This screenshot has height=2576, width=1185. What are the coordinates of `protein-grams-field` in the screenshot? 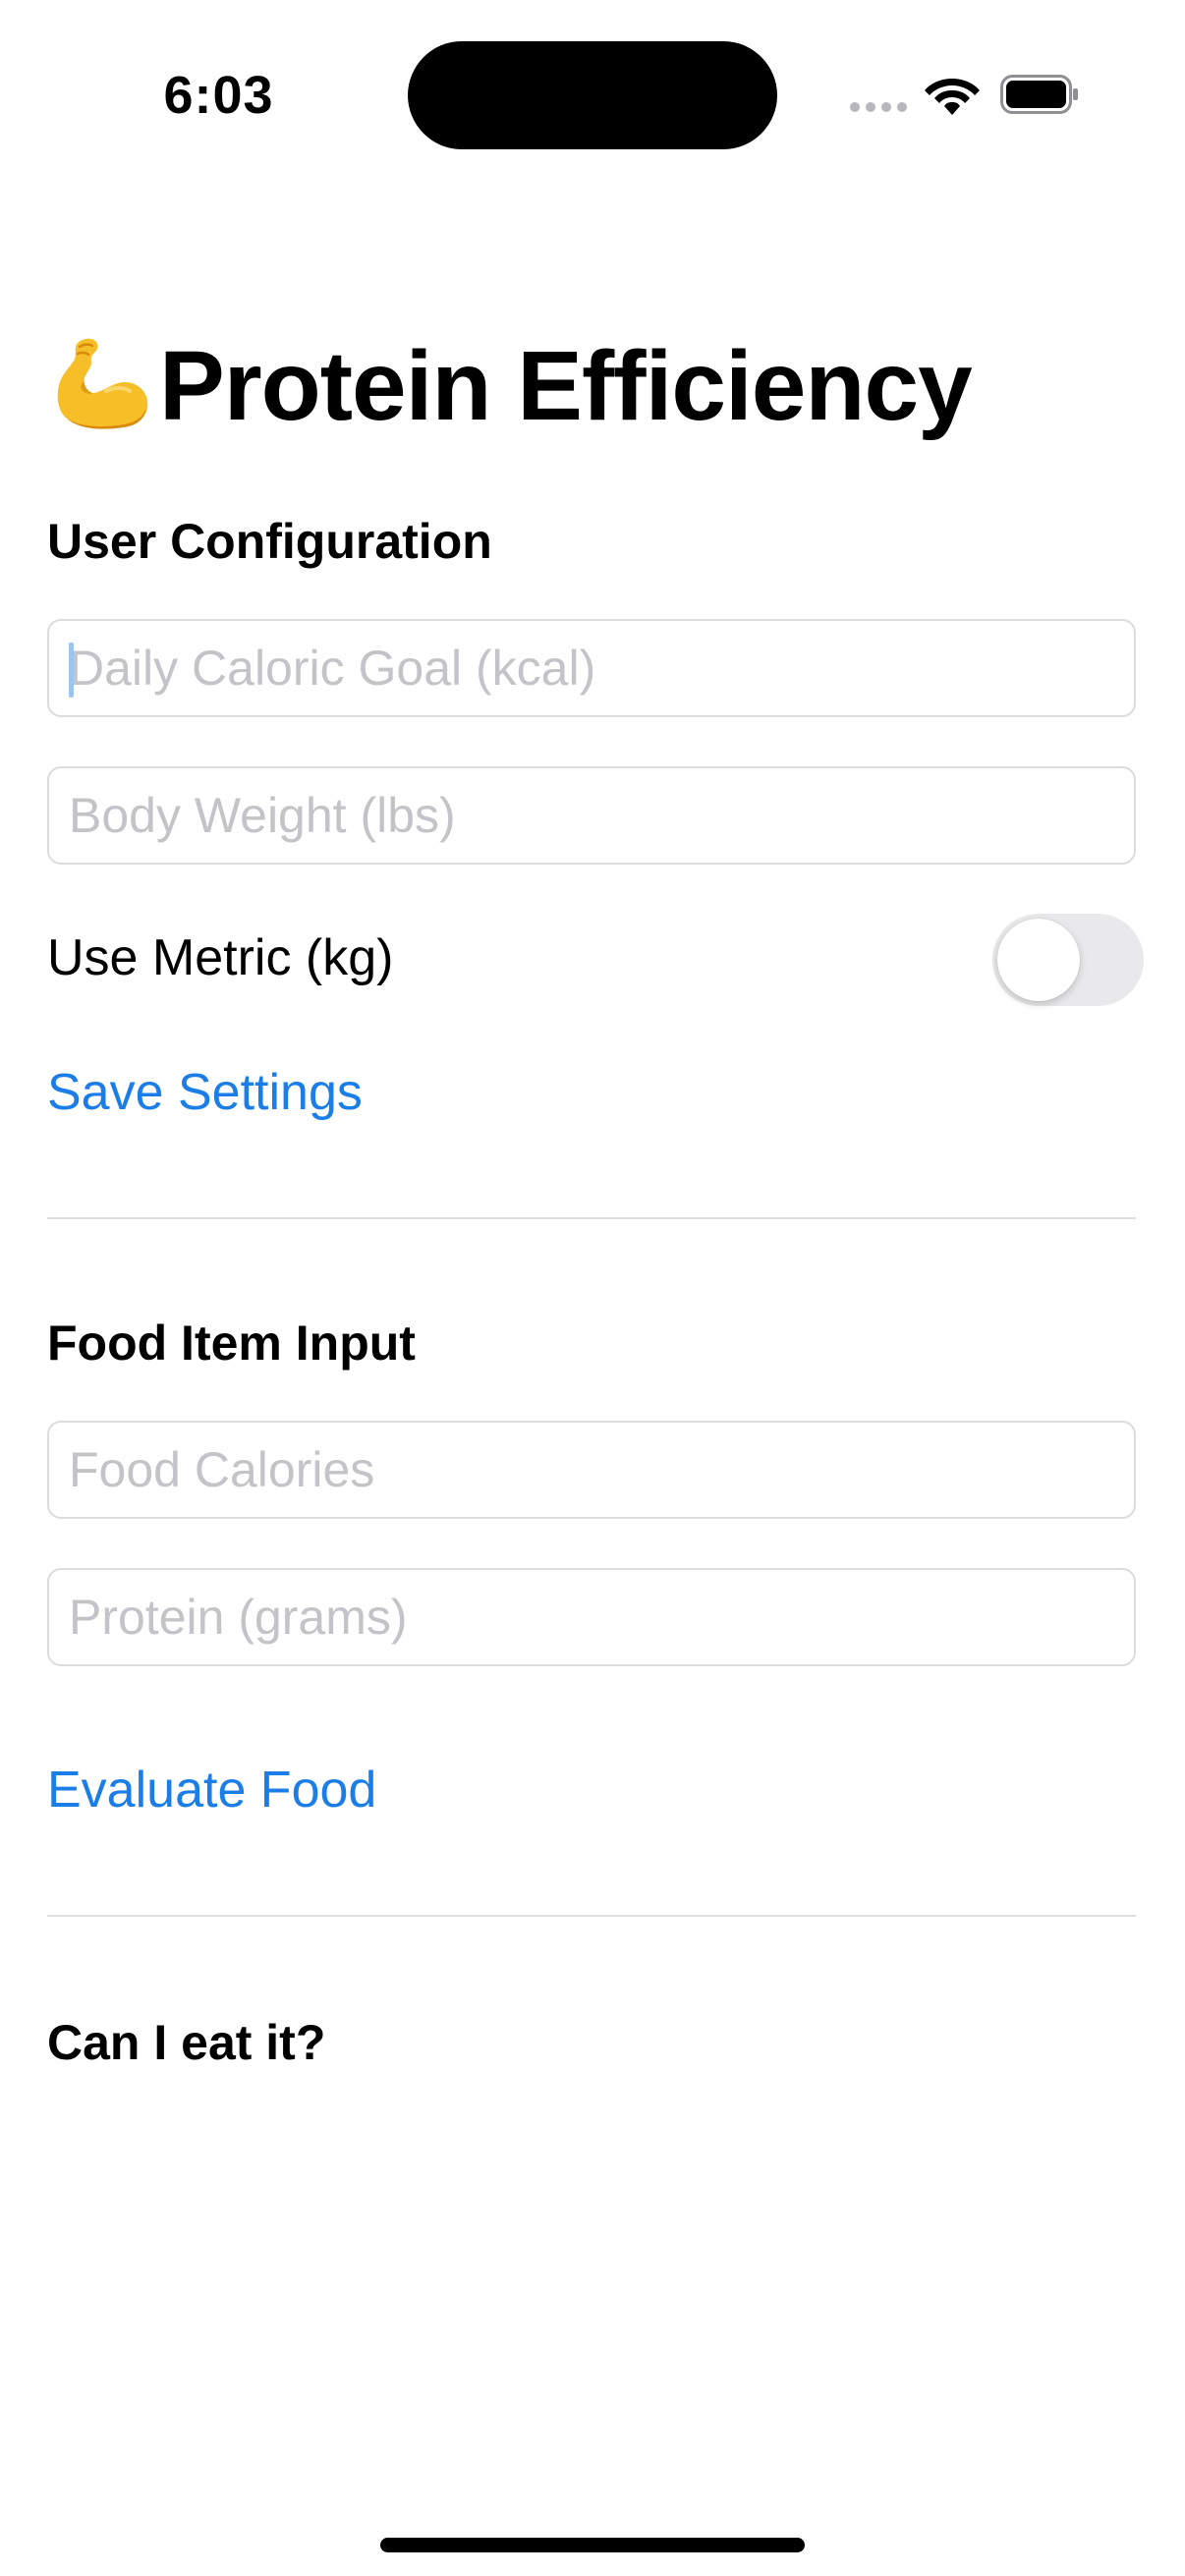 It's located at (592, 1617).